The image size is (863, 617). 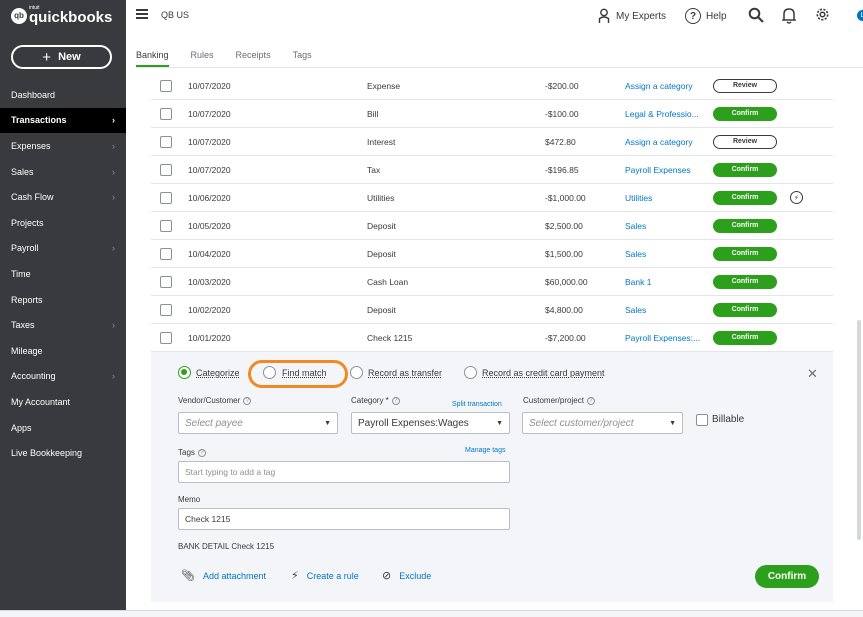 I want to click on category-select: Payroll Expenses:Wages ▼, so click(x=430, y=423).